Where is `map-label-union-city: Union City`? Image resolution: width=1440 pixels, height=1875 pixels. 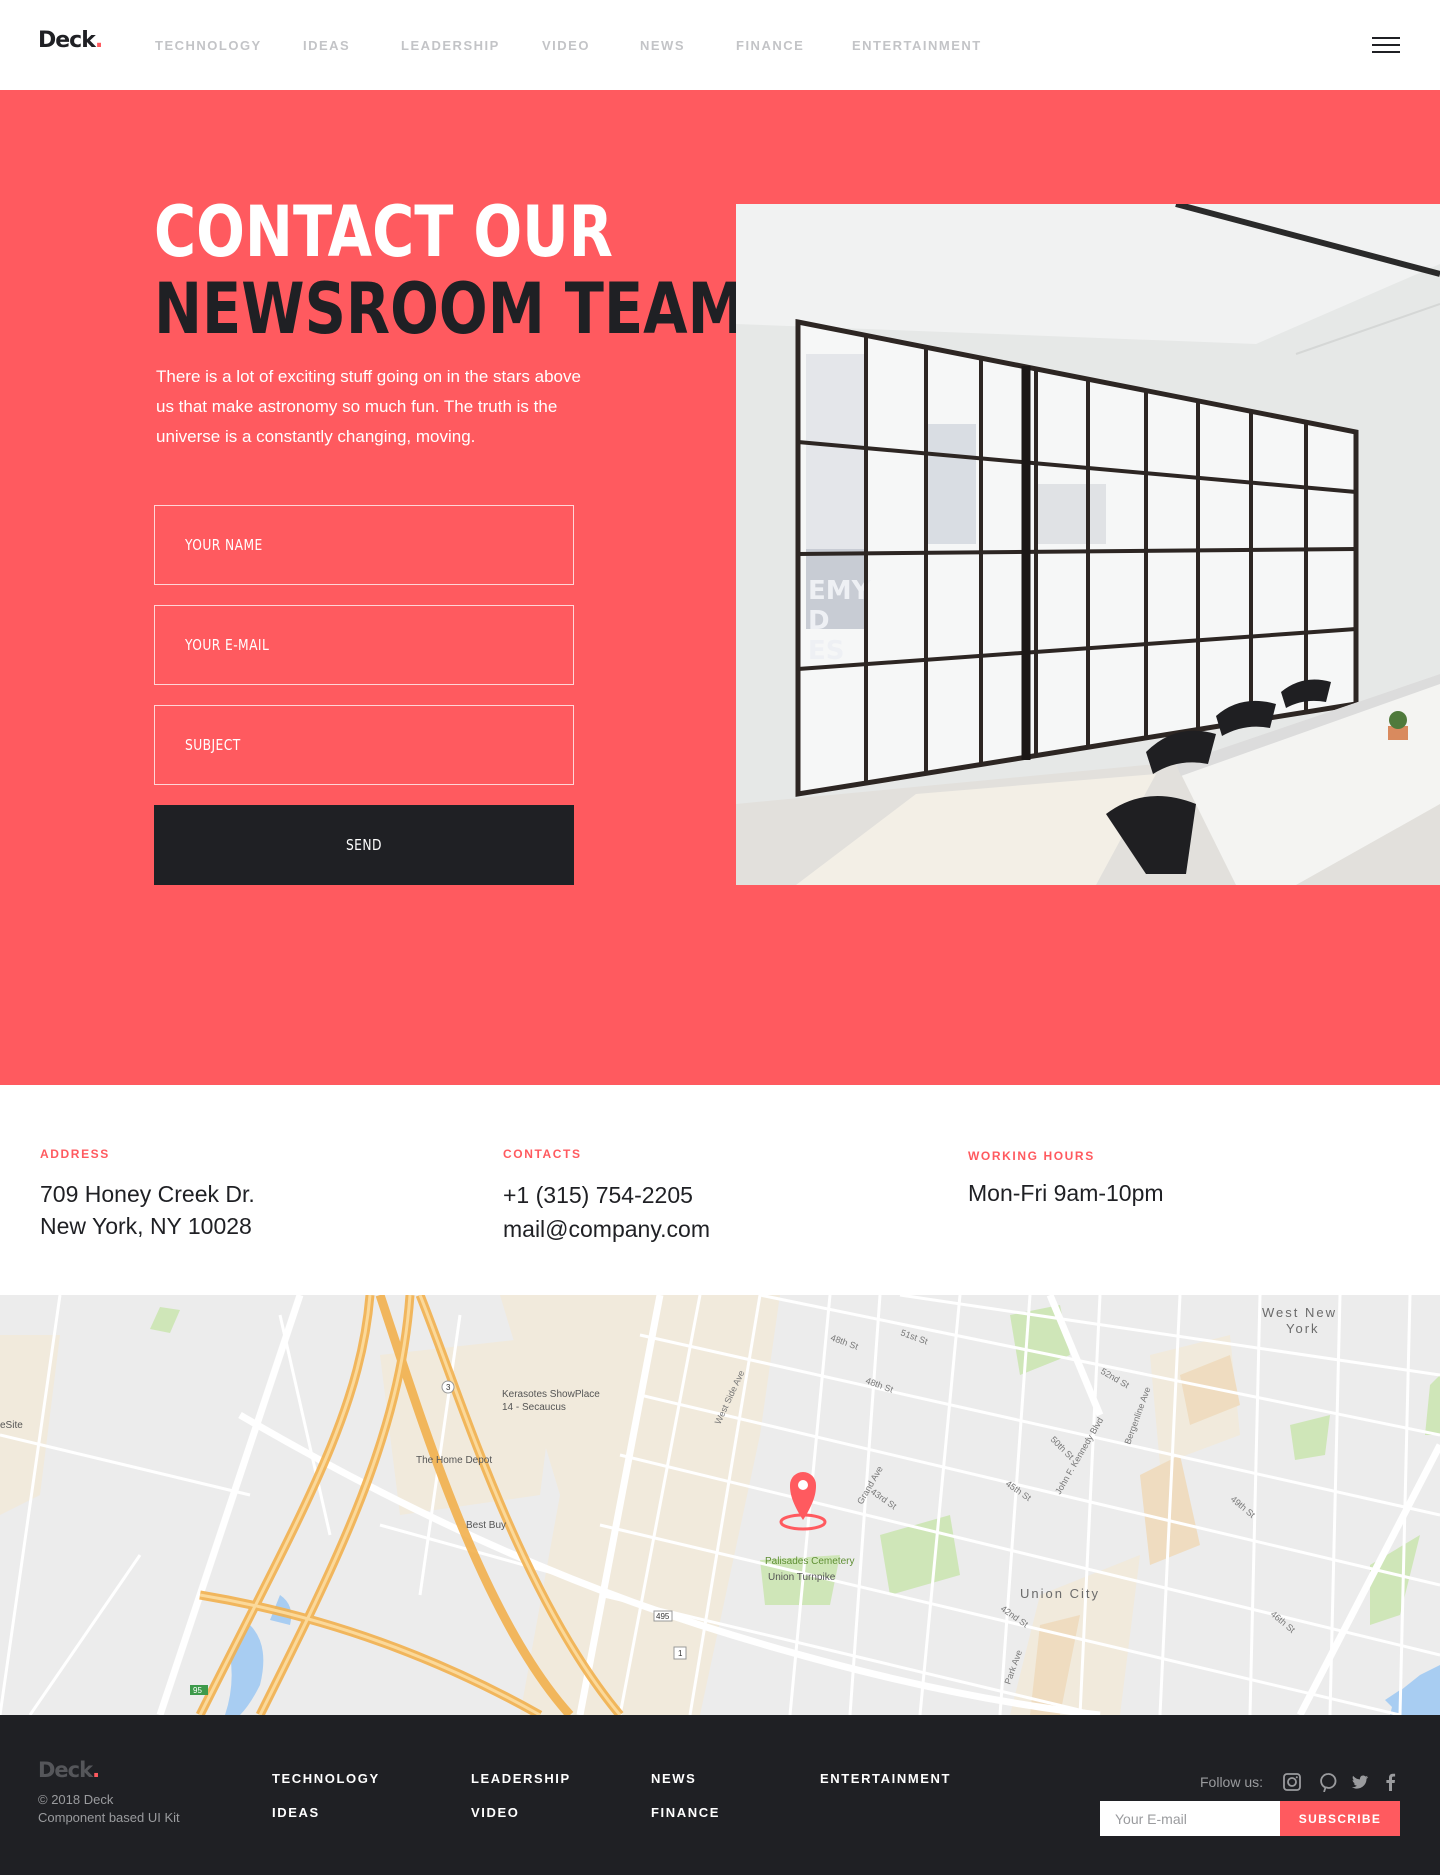
map-label-union-city: Union City is located at coordinates (1060, 1593).